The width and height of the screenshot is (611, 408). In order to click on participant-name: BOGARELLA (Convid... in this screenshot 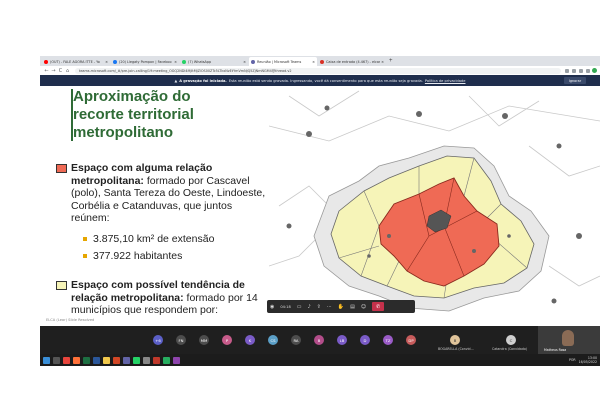, I will do `click(456, 349)`.